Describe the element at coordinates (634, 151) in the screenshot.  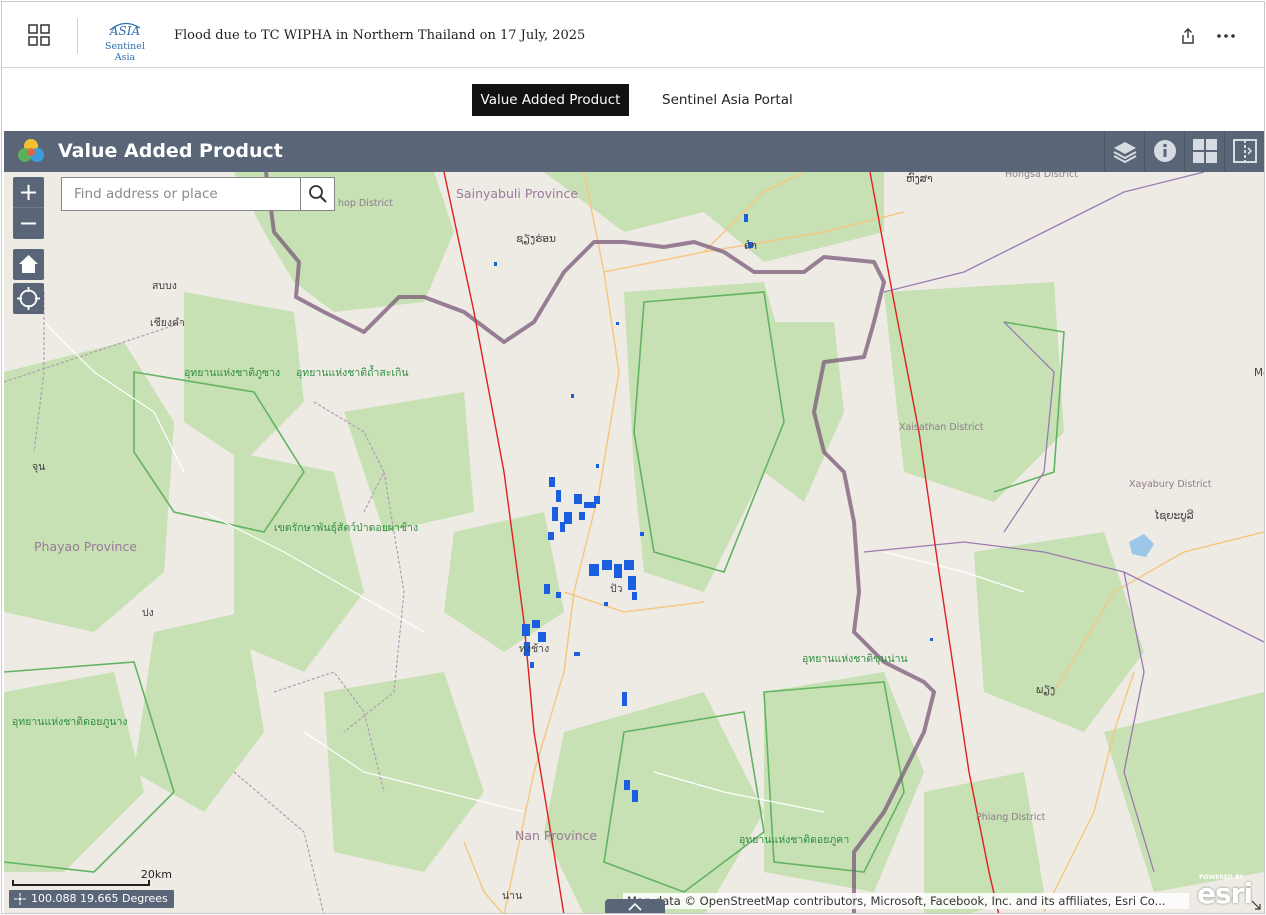
I see `map-widget-header: Value Added Product` at that location.